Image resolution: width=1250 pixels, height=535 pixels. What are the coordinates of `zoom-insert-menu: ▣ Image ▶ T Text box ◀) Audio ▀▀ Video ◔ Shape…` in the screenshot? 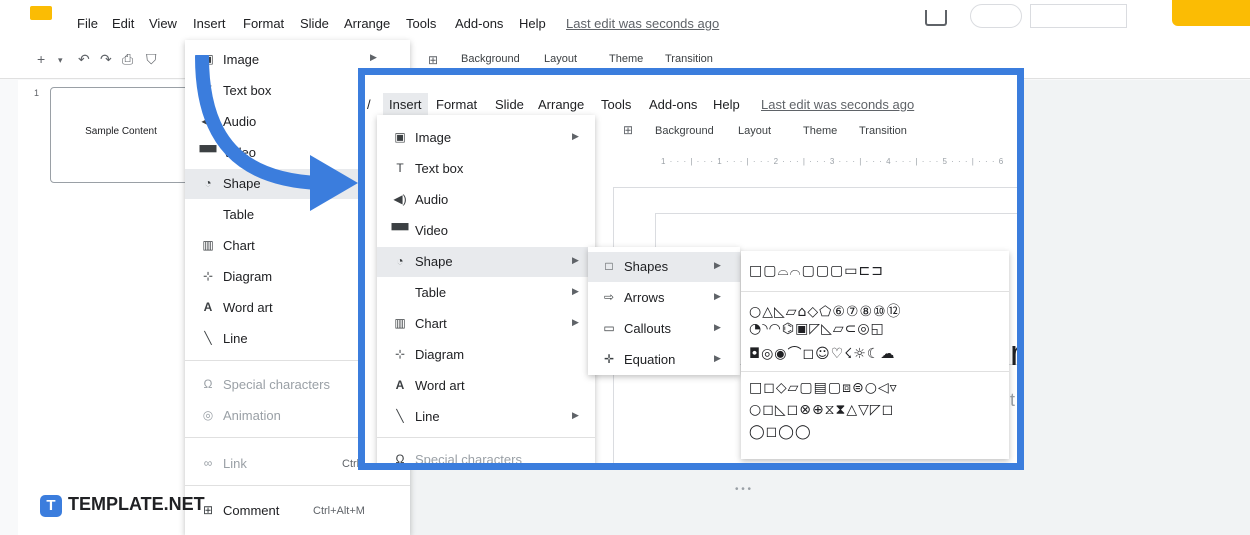 It's located at (486, 289).